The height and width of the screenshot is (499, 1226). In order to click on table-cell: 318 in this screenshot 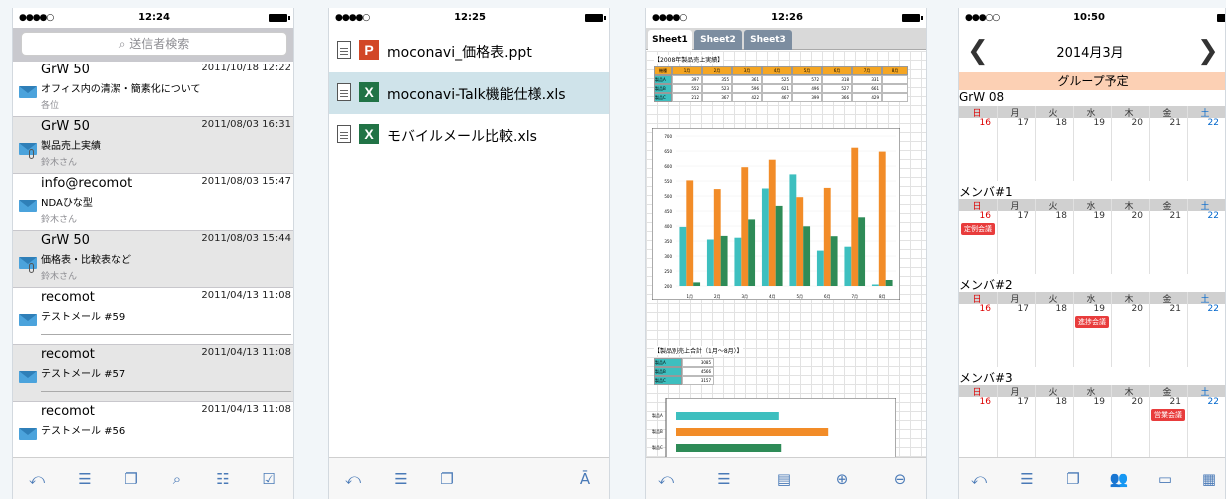, I will do `click(837, 79)`.